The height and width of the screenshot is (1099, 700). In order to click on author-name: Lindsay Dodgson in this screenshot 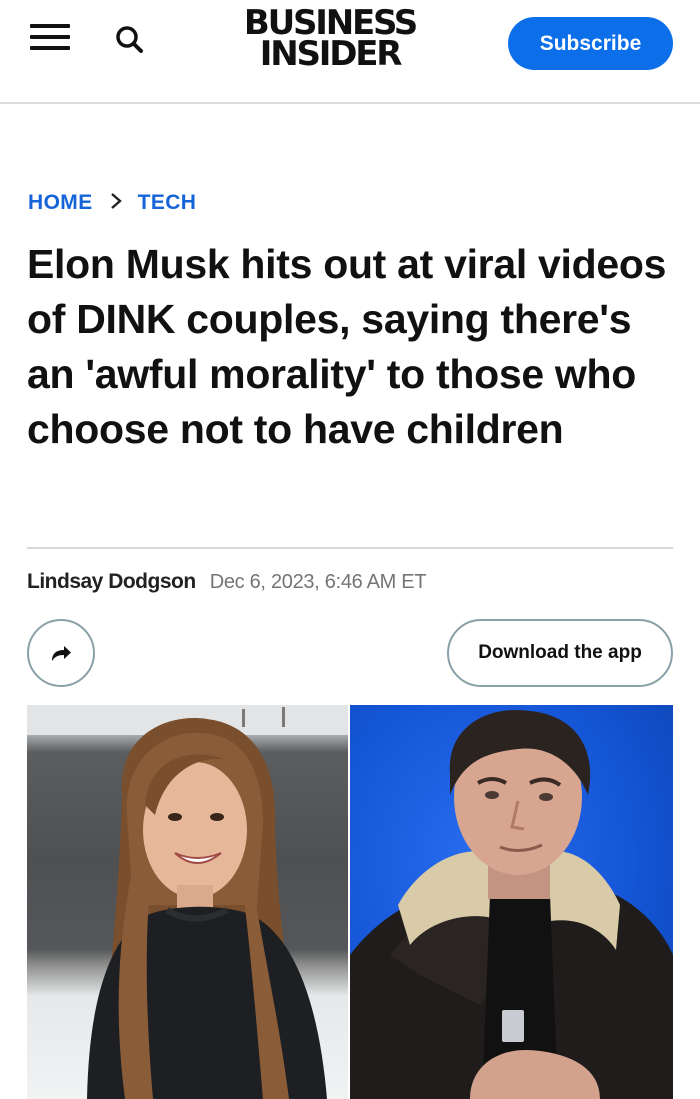, I will do `click(111, 582)`.